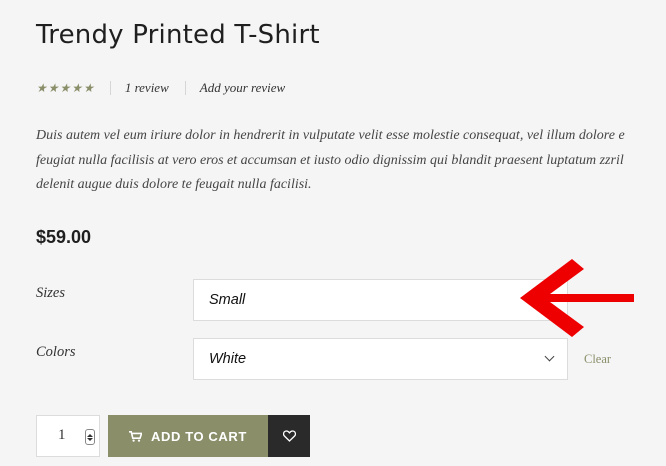  What do you see at coordinates (549, 356) in the screenshot?
I see `chevron-down-icon` at bounding box center [549, 356].